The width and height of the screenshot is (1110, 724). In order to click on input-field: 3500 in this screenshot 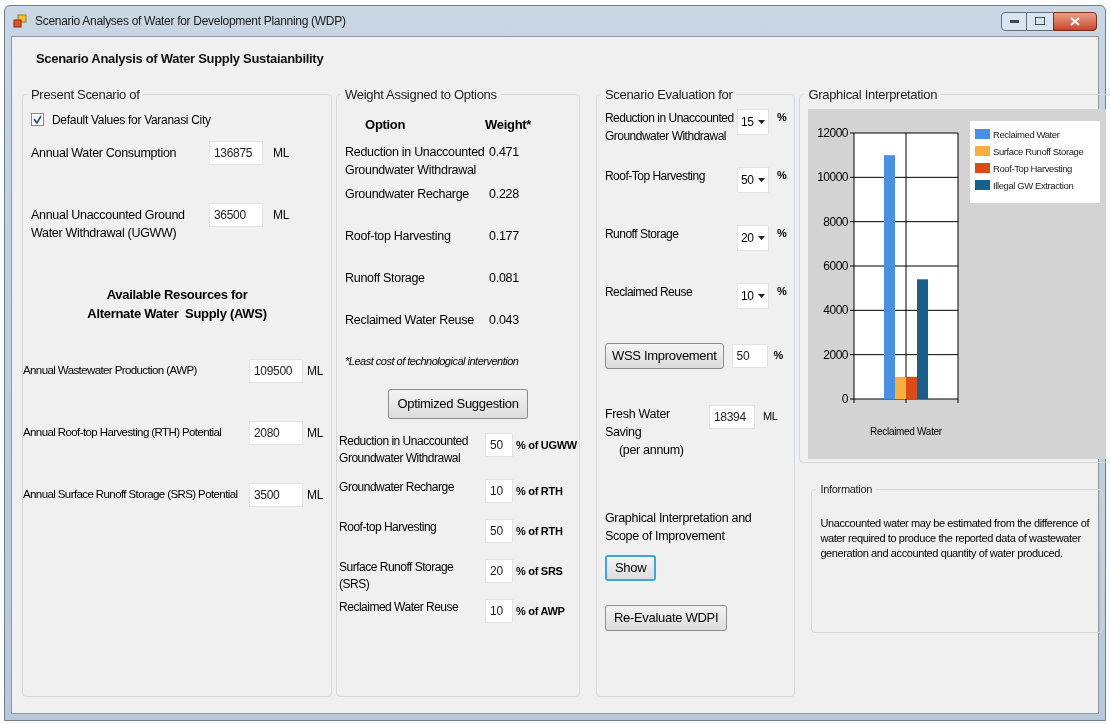, I will do `click(276, 494)`.